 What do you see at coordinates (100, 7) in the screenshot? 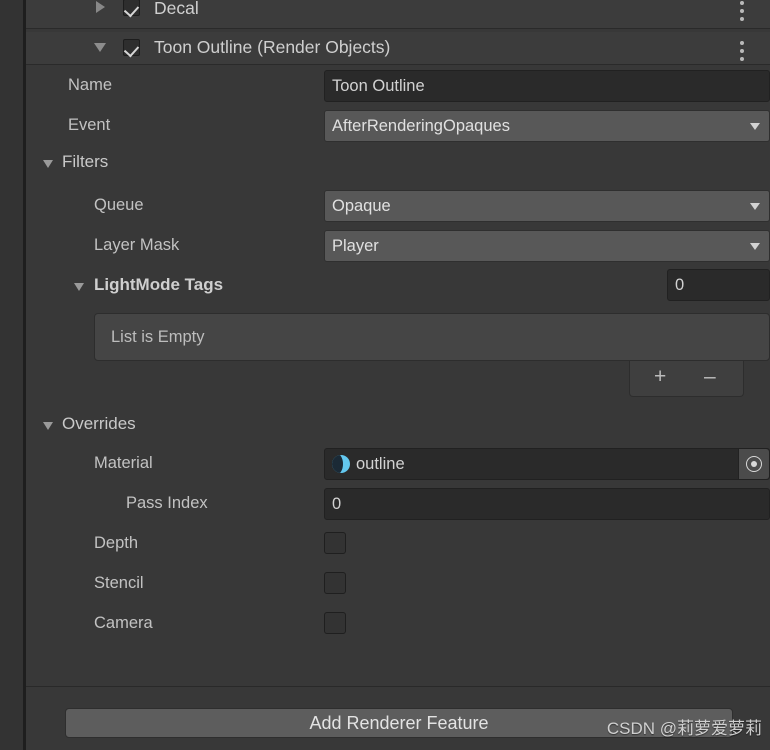
I see `triangle-right-icon` at bounding box center [100, 7].